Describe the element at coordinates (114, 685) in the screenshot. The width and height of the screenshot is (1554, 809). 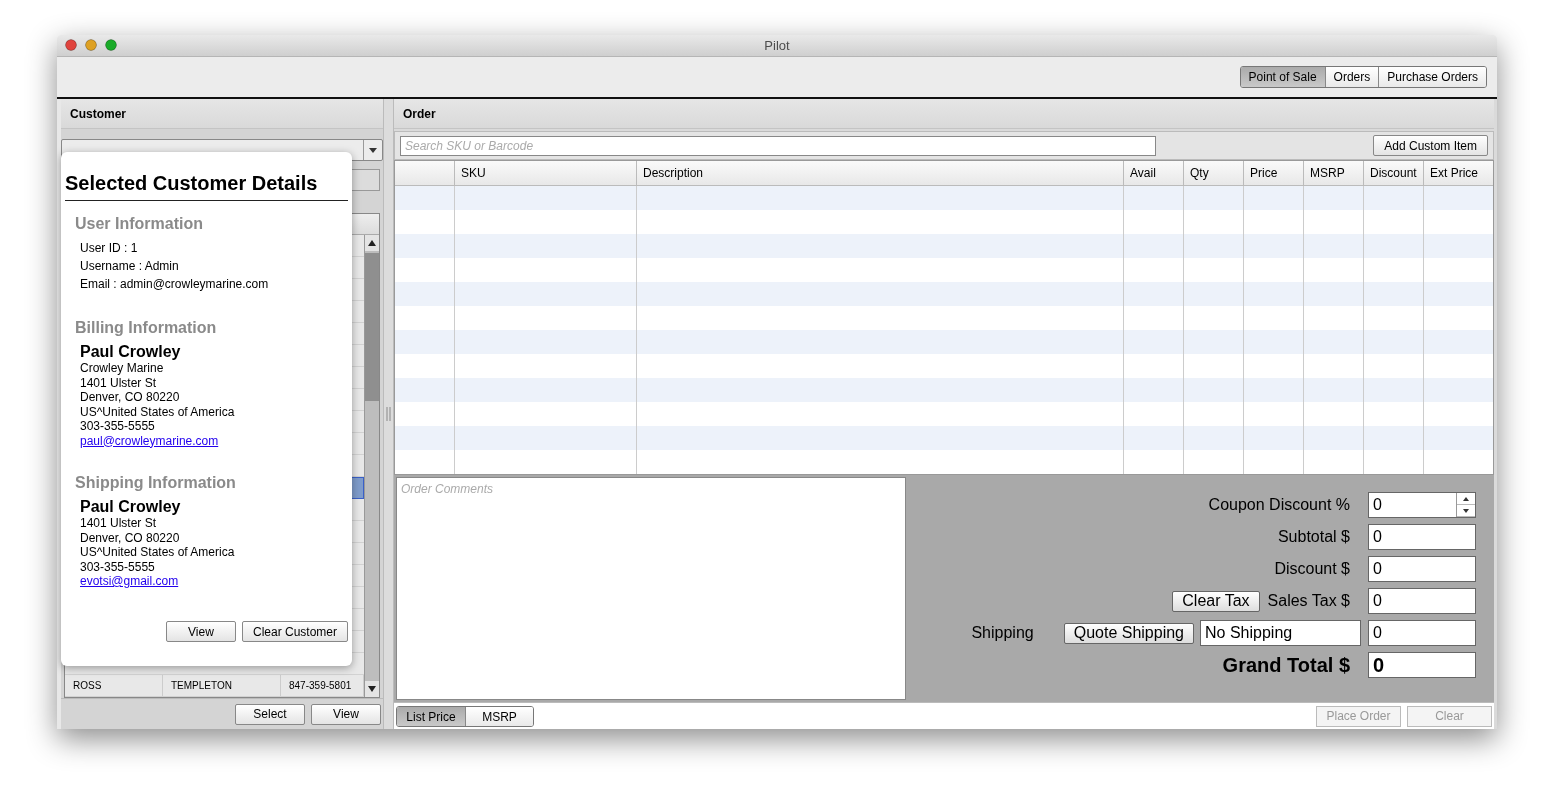
I see `table-cell: ROSS` at that location.